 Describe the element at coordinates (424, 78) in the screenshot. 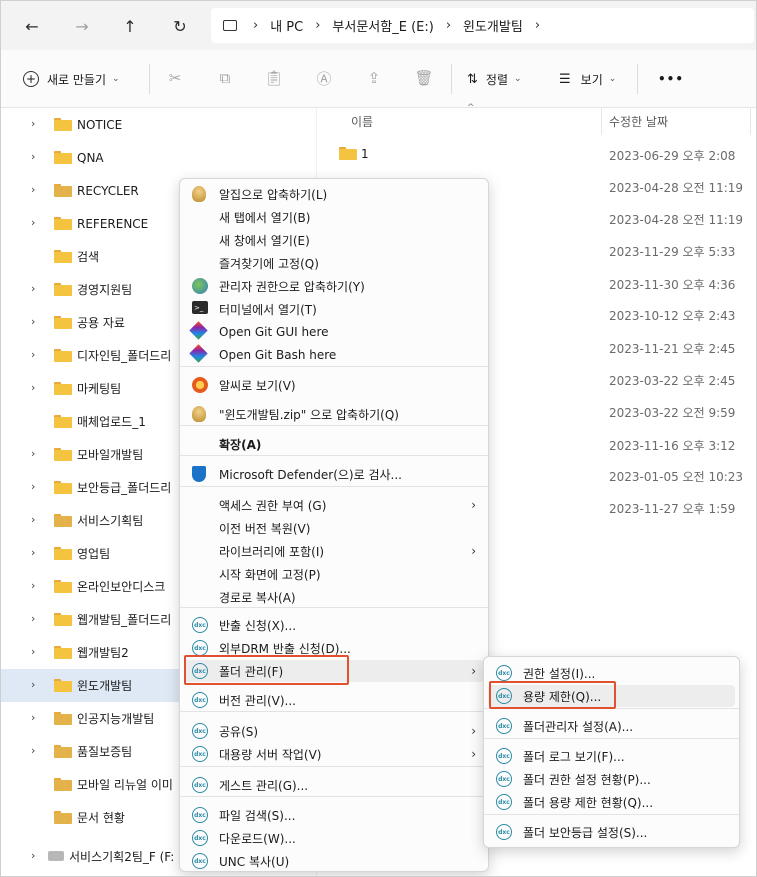

I see `delete-icon: 🗑︎` at that location.